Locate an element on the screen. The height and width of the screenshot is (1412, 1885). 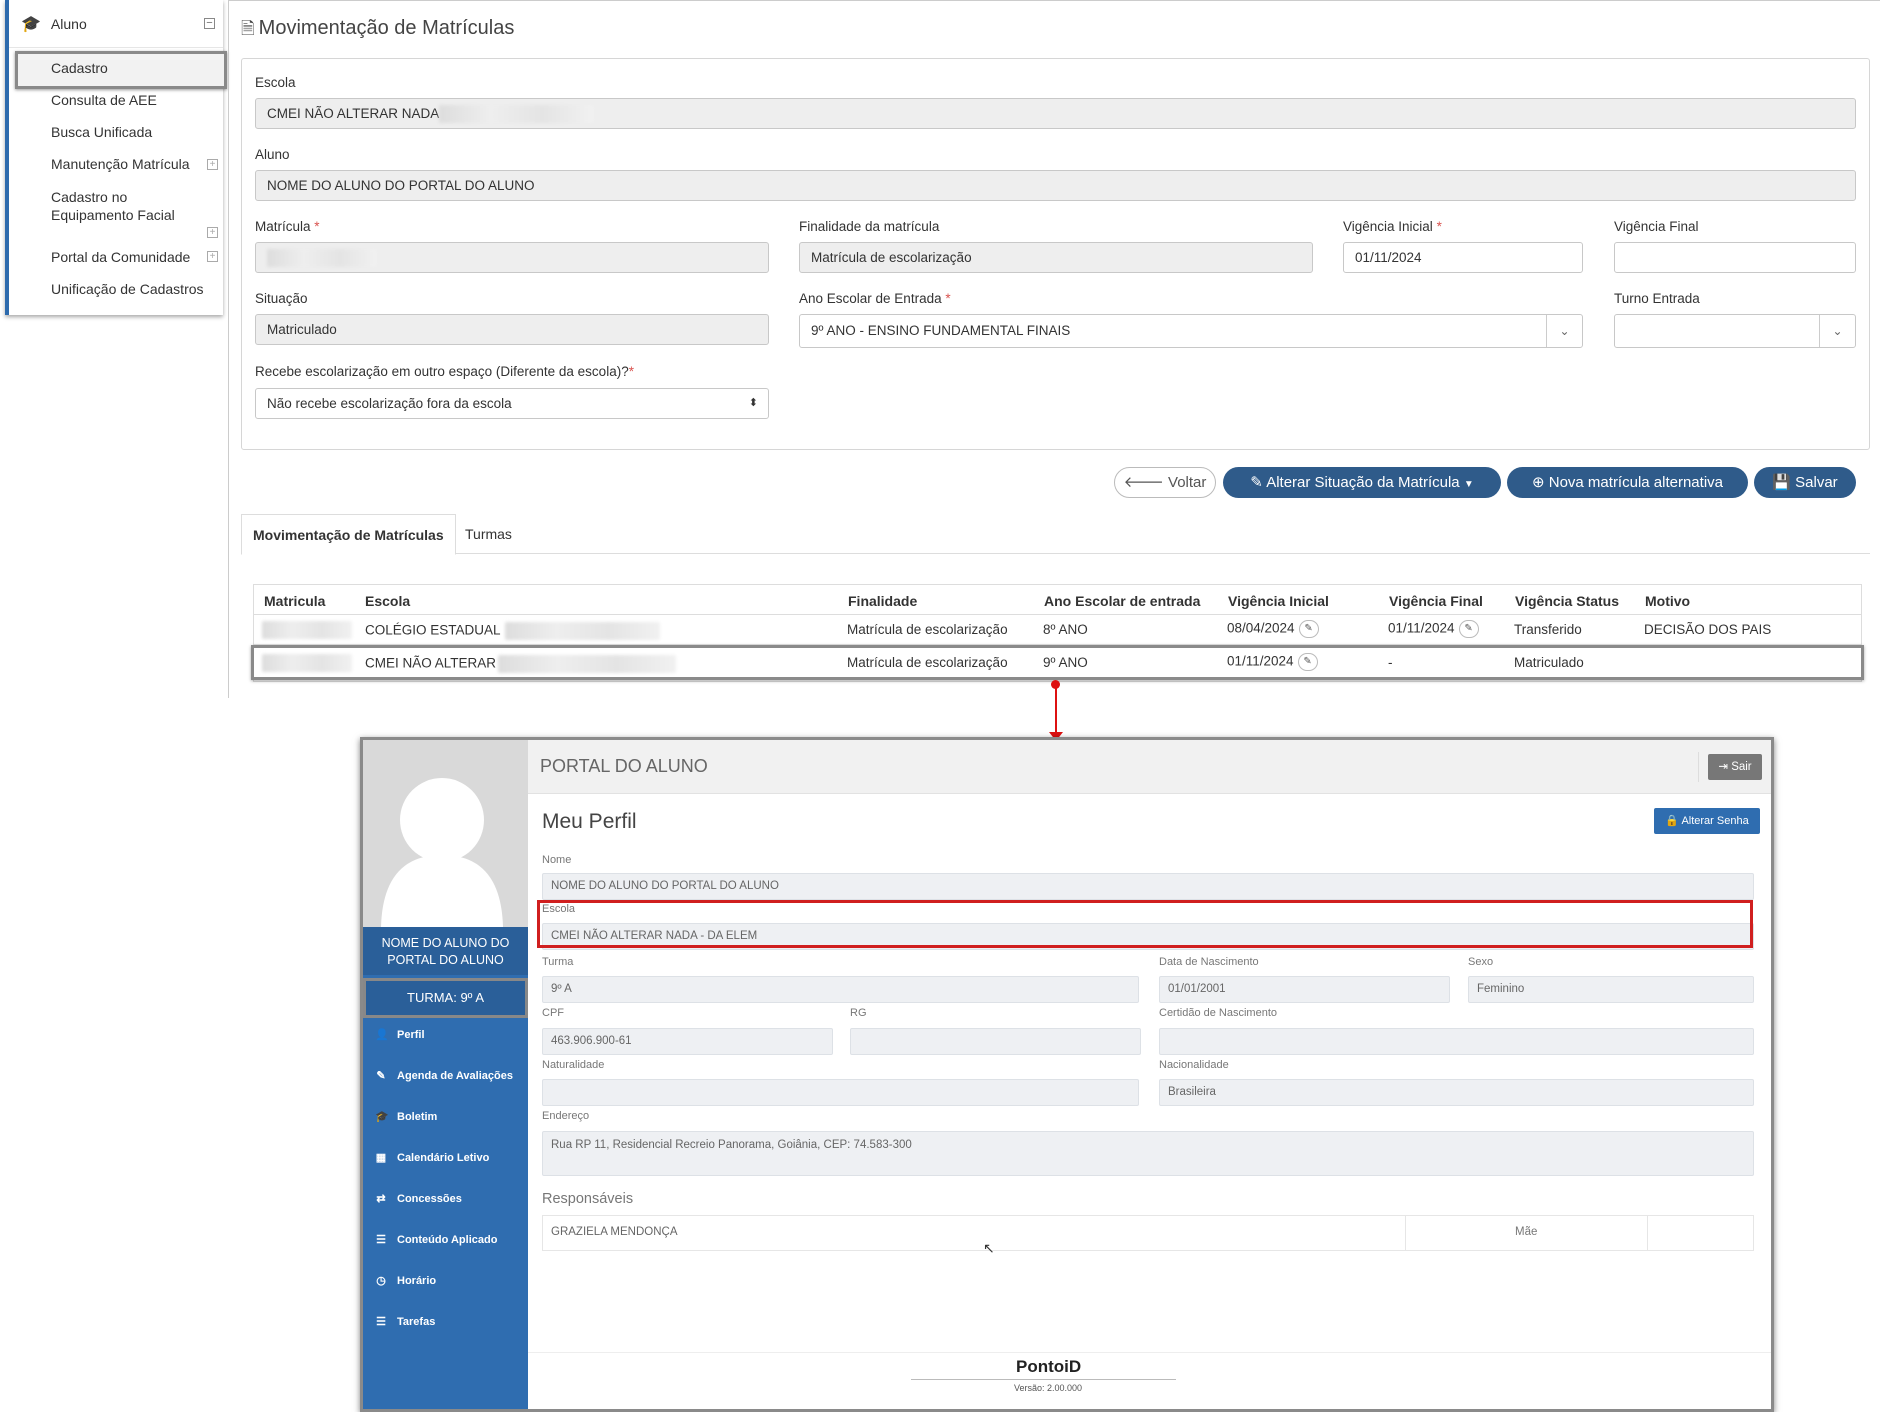
rg-field is located at coordinates (995, 1041).